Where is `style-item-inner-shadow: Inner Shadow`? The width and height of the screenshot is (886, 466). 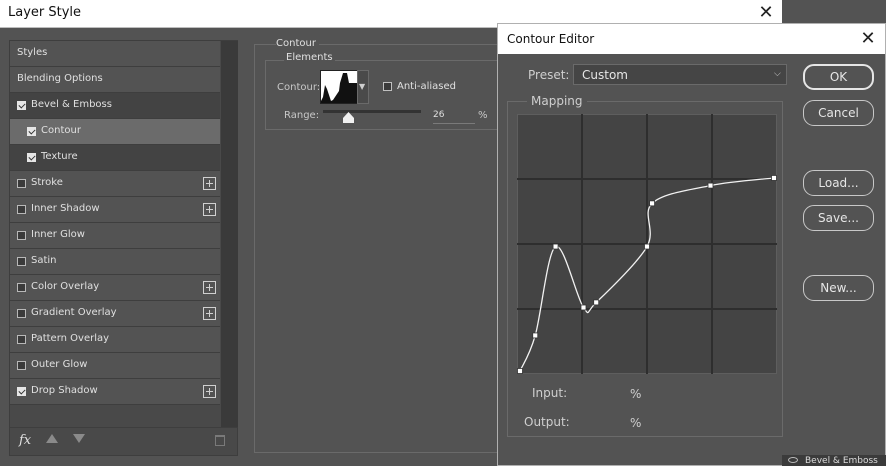 style-item-inner-shadow: Inner Shadow is located at coordinates (115, 210).